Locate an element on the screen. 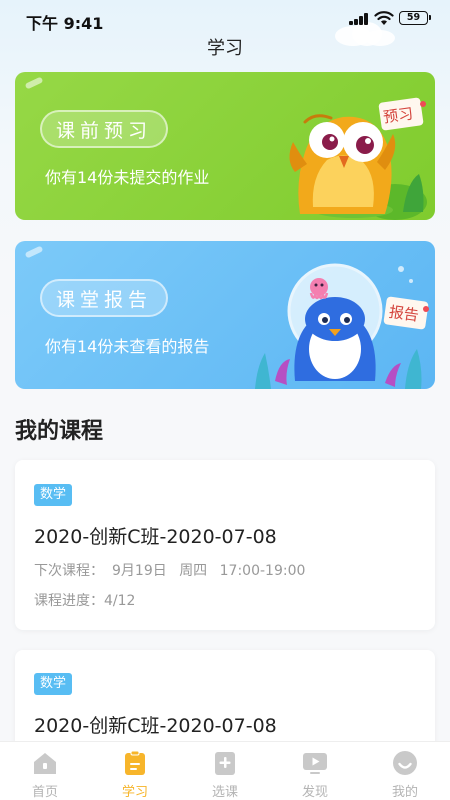 This screenshot has height=800, width=450. next-lesson-time: 17:00-19:00 is located at coordinates (262, 571).